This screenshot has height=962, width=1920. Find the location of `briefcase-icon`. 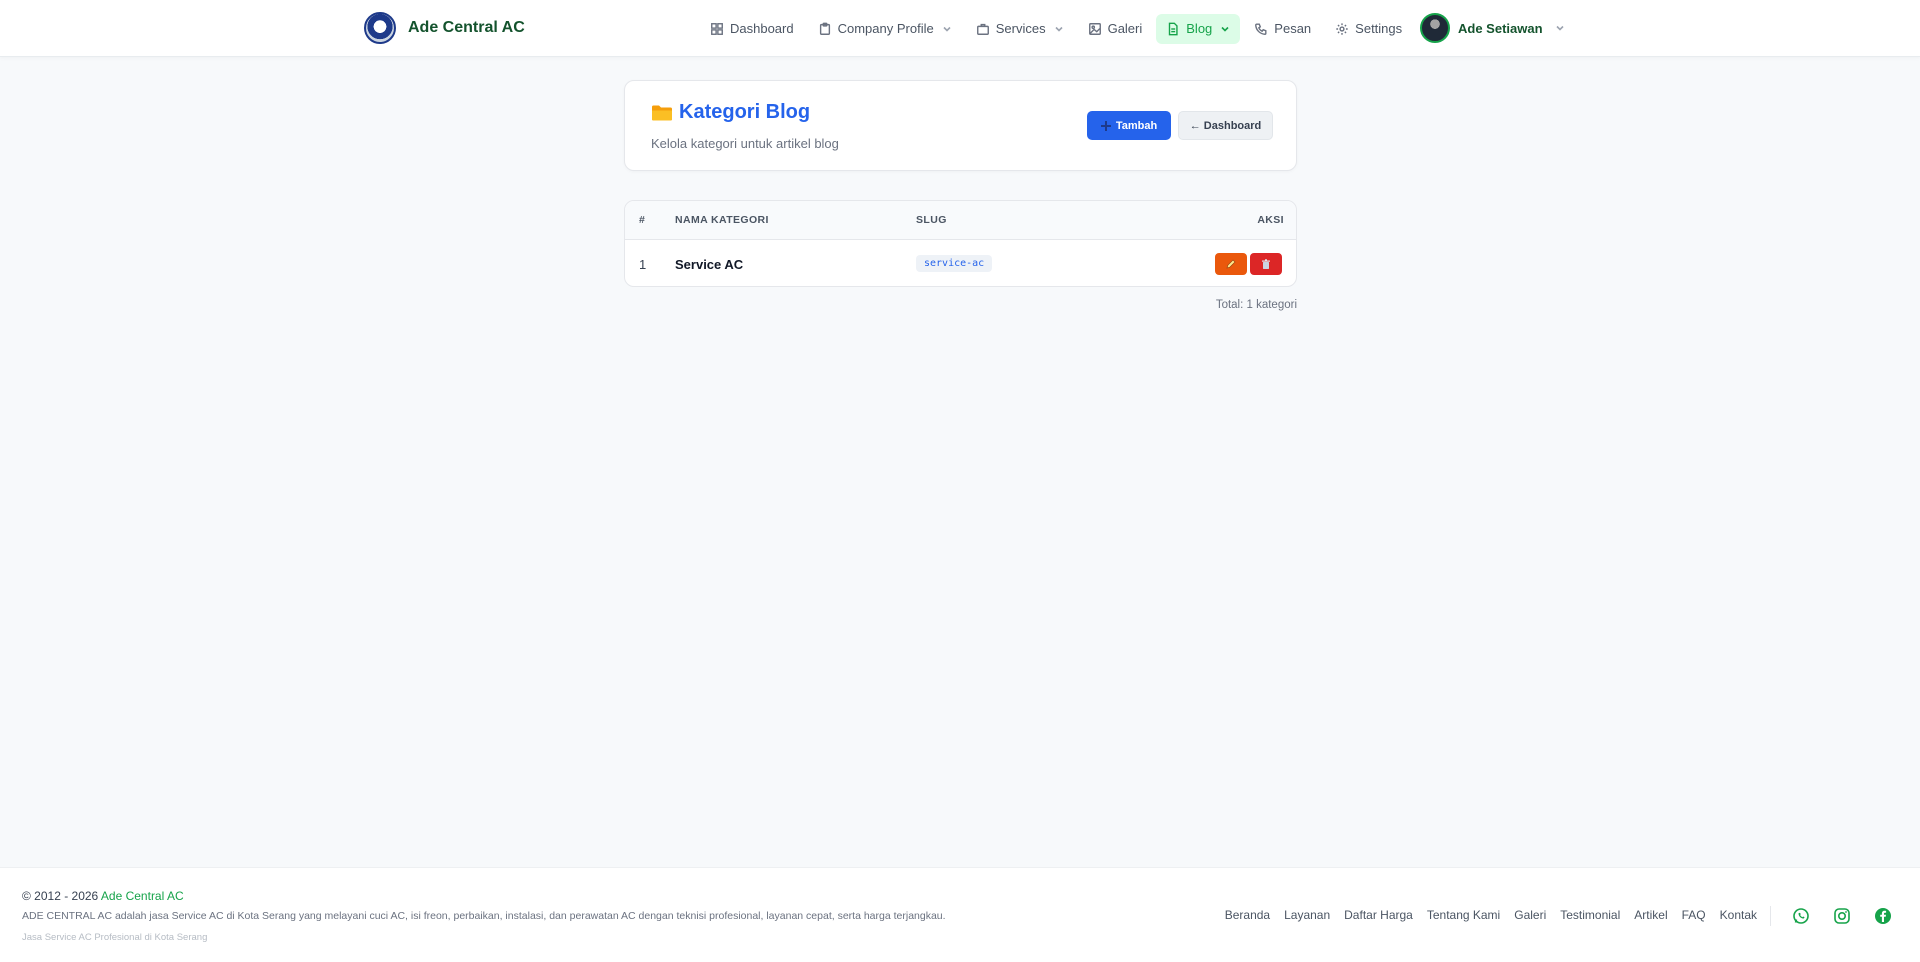

briefcase-icon is located at coordinates (982, 29).